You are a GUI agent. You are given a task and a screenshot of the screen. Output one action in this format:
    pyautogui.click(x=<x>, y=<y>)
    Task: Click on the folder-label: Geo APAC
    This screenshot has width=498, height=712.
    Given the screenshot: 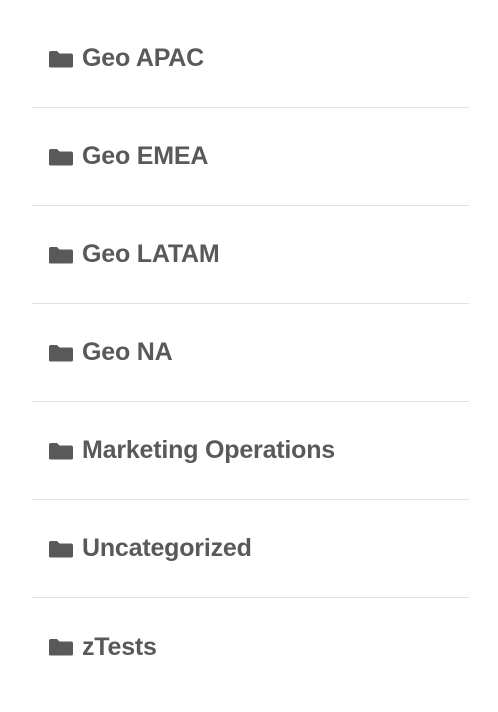 What is the action you would take?
    pyautogui.click(x=143, y=58)
    